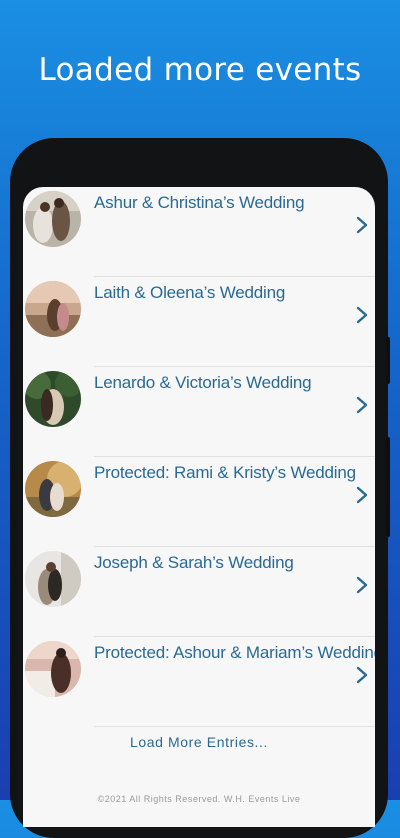 This screenshot has height=838, width=400. I want to click on event-title: Ashur & Christina’s Wedding, so click(199, 202).